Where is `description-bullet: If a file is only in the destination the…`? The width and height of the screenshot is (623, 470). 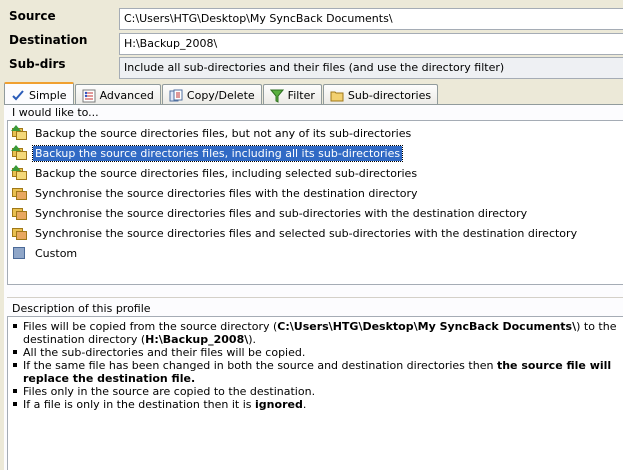 description-bullet: If a file is only in the destination the… is located at coordinates (315, 404).